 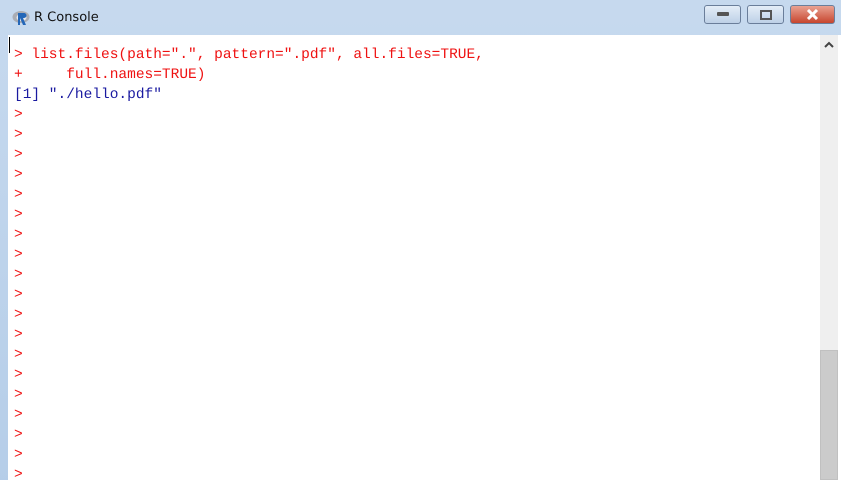 What do you see at coordinates (829, 415) in the screenshot?
I see `scroll-thumb` at bounding box center [829, 415].